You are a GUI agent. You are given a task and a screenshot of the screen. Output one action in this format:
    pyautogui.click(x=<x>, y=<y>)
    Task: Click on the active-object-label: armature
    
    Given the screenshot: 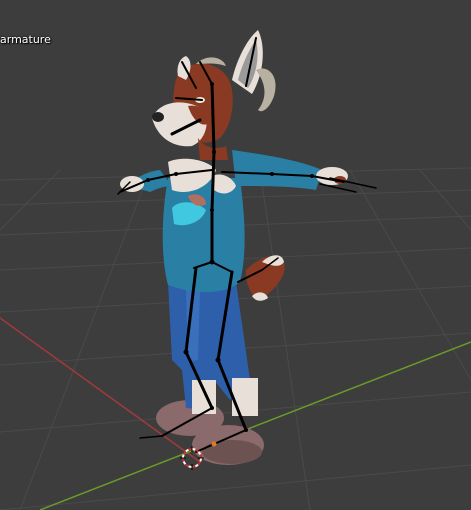 What is the action you would take?
    pyautogui.click(x=25, y=39)
    